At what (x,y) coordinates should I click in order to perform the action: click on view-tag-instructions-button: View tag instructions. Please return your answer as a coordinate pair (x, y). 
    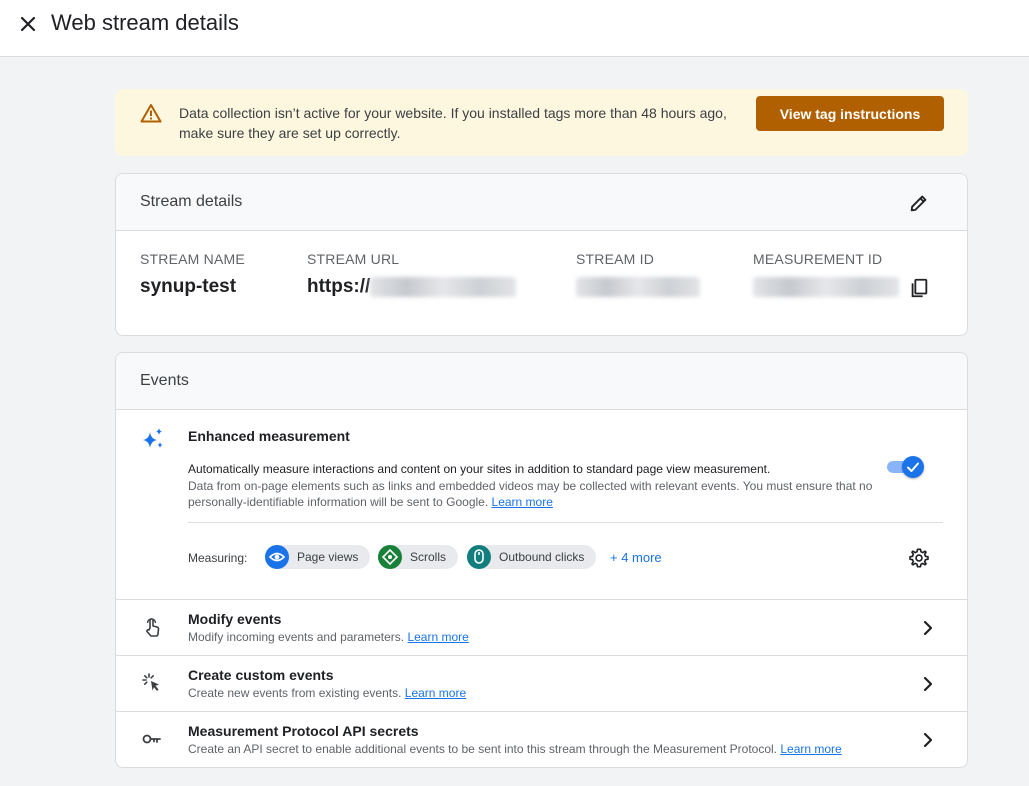
    Looking at the image, I should click on (850, 113).